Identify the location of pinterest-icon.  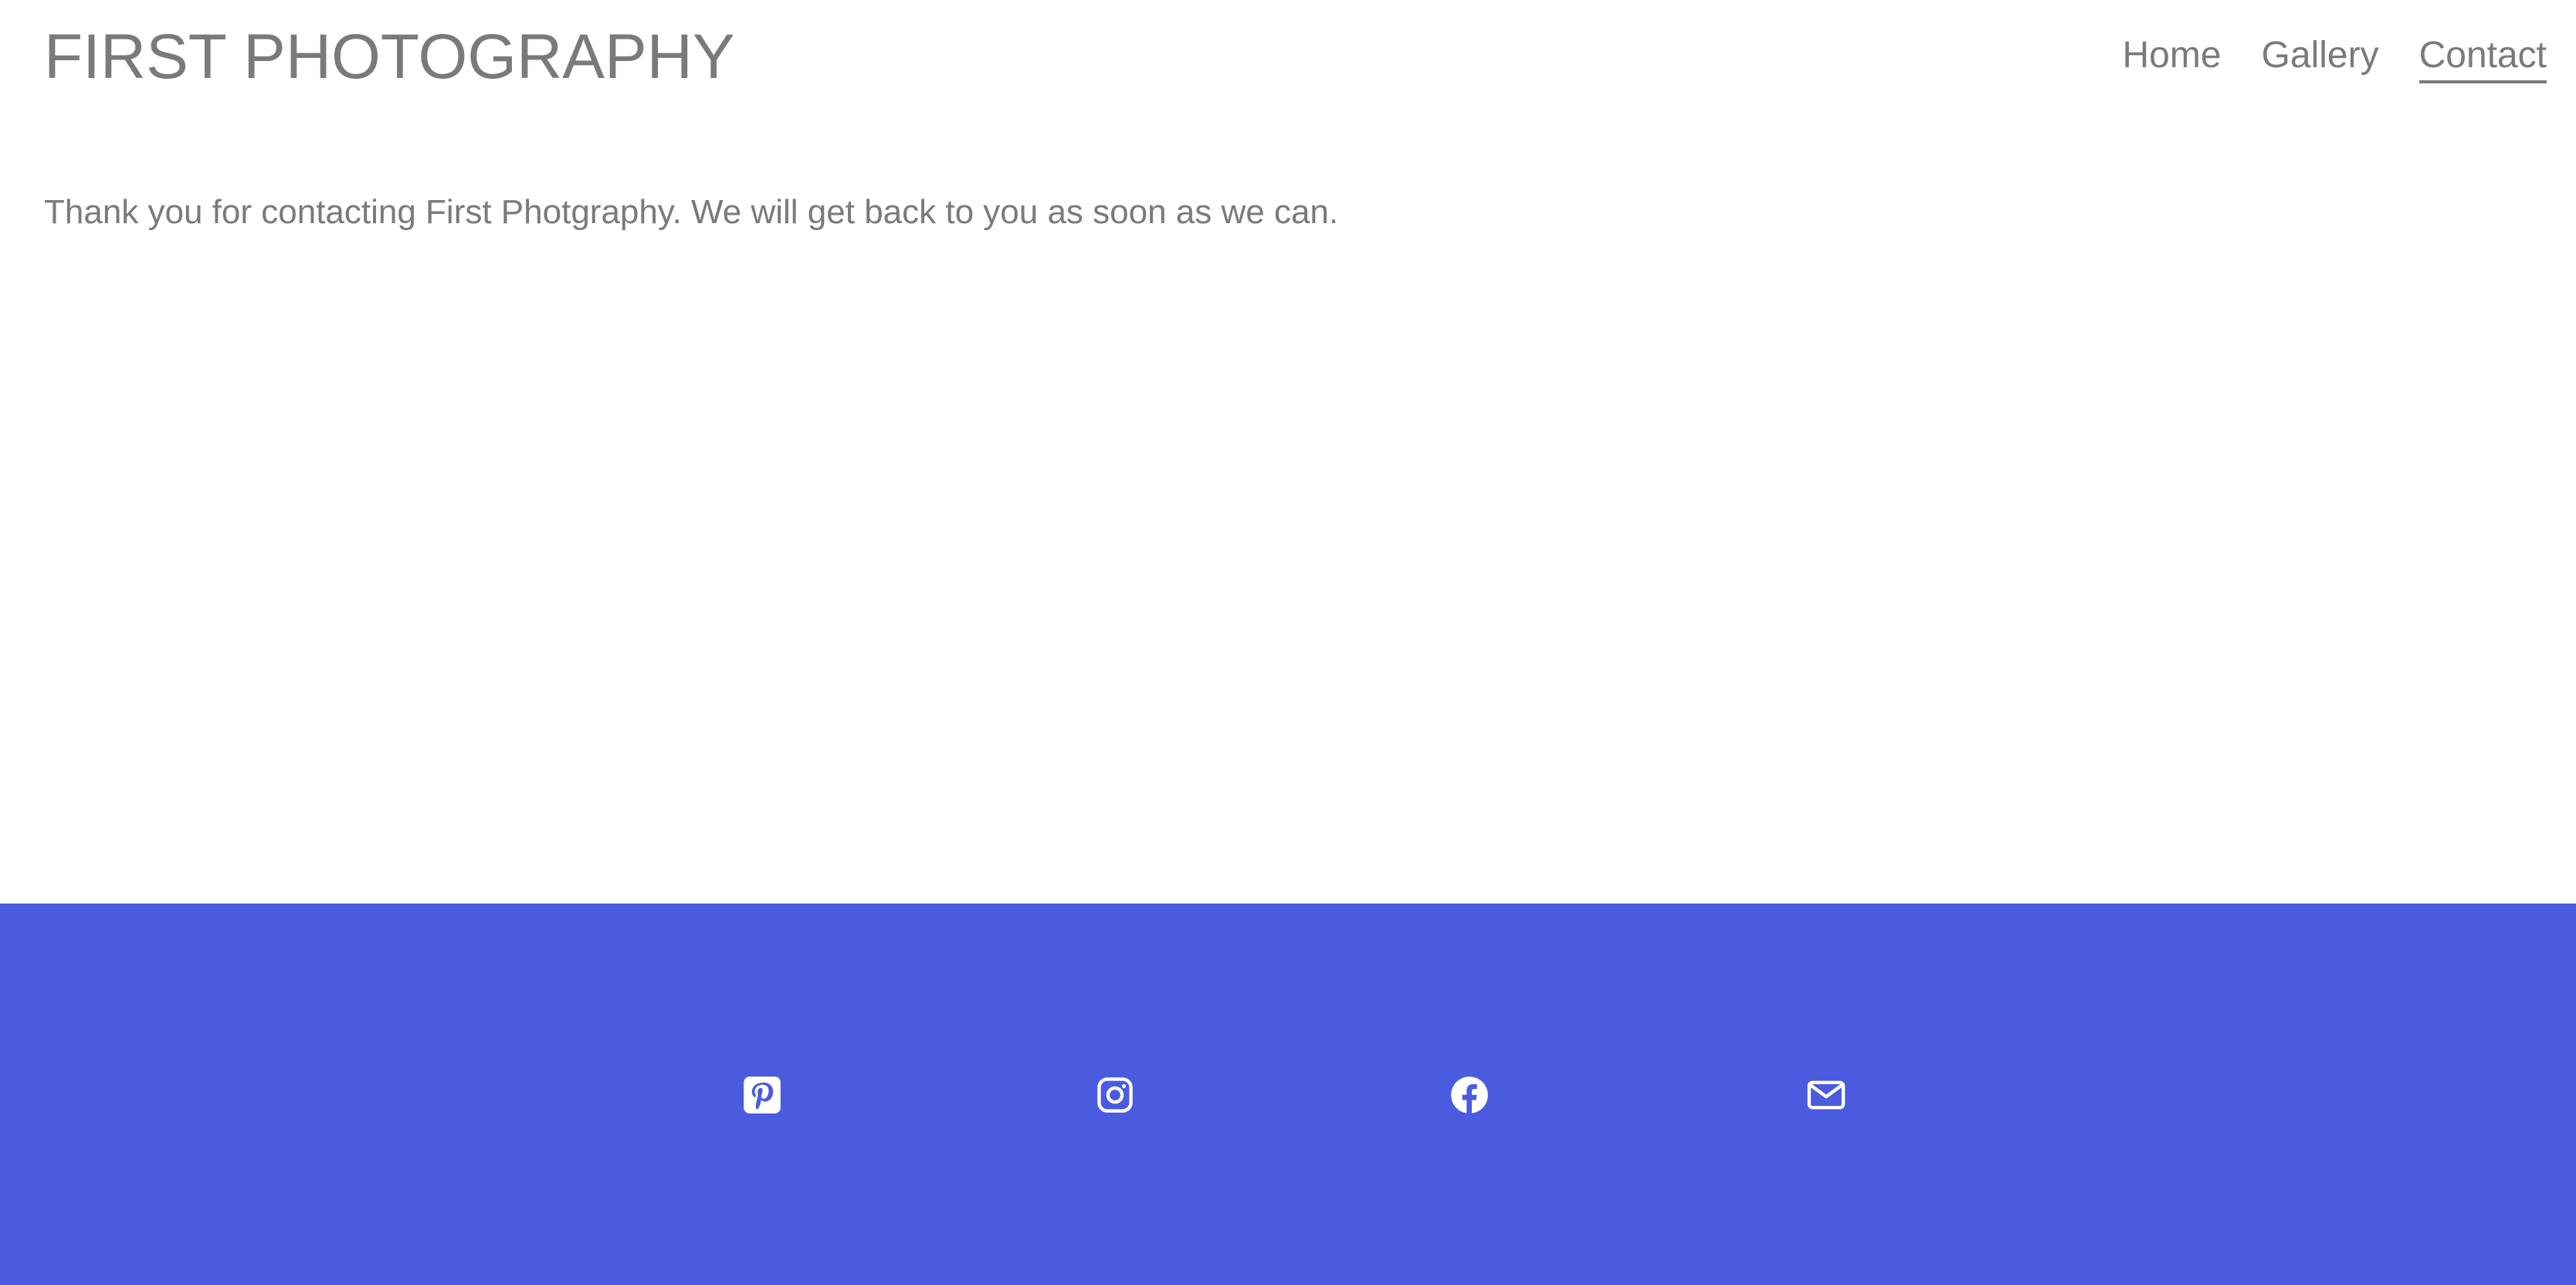
(762, 1095).